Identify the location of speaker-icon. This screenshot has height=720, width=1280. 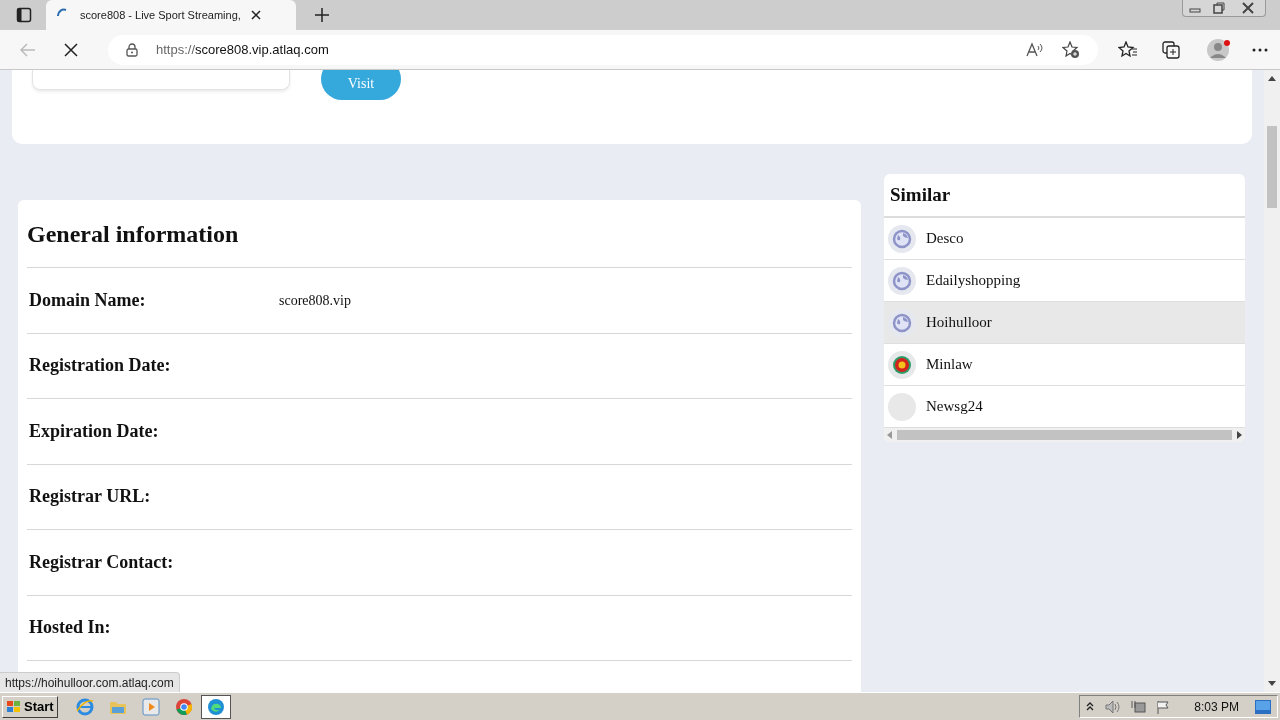
(1112, 706).